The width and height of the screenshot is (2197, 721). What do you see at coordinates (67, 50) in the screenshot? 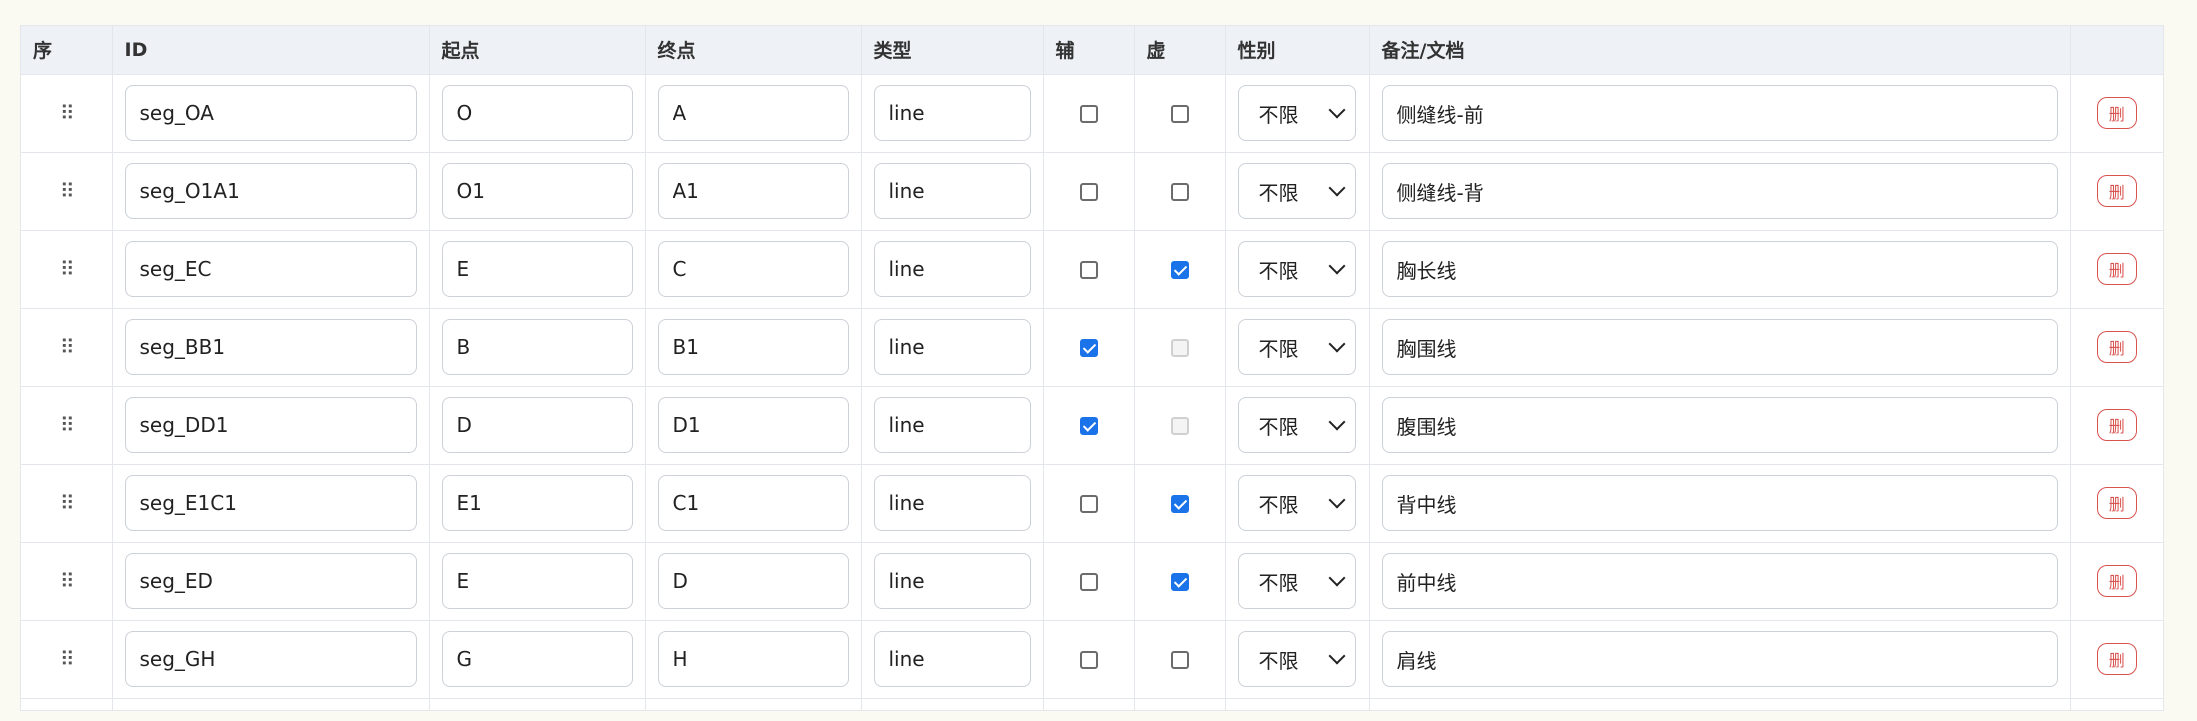
I see `header-seq: 序` at bounding box center [67, 50].